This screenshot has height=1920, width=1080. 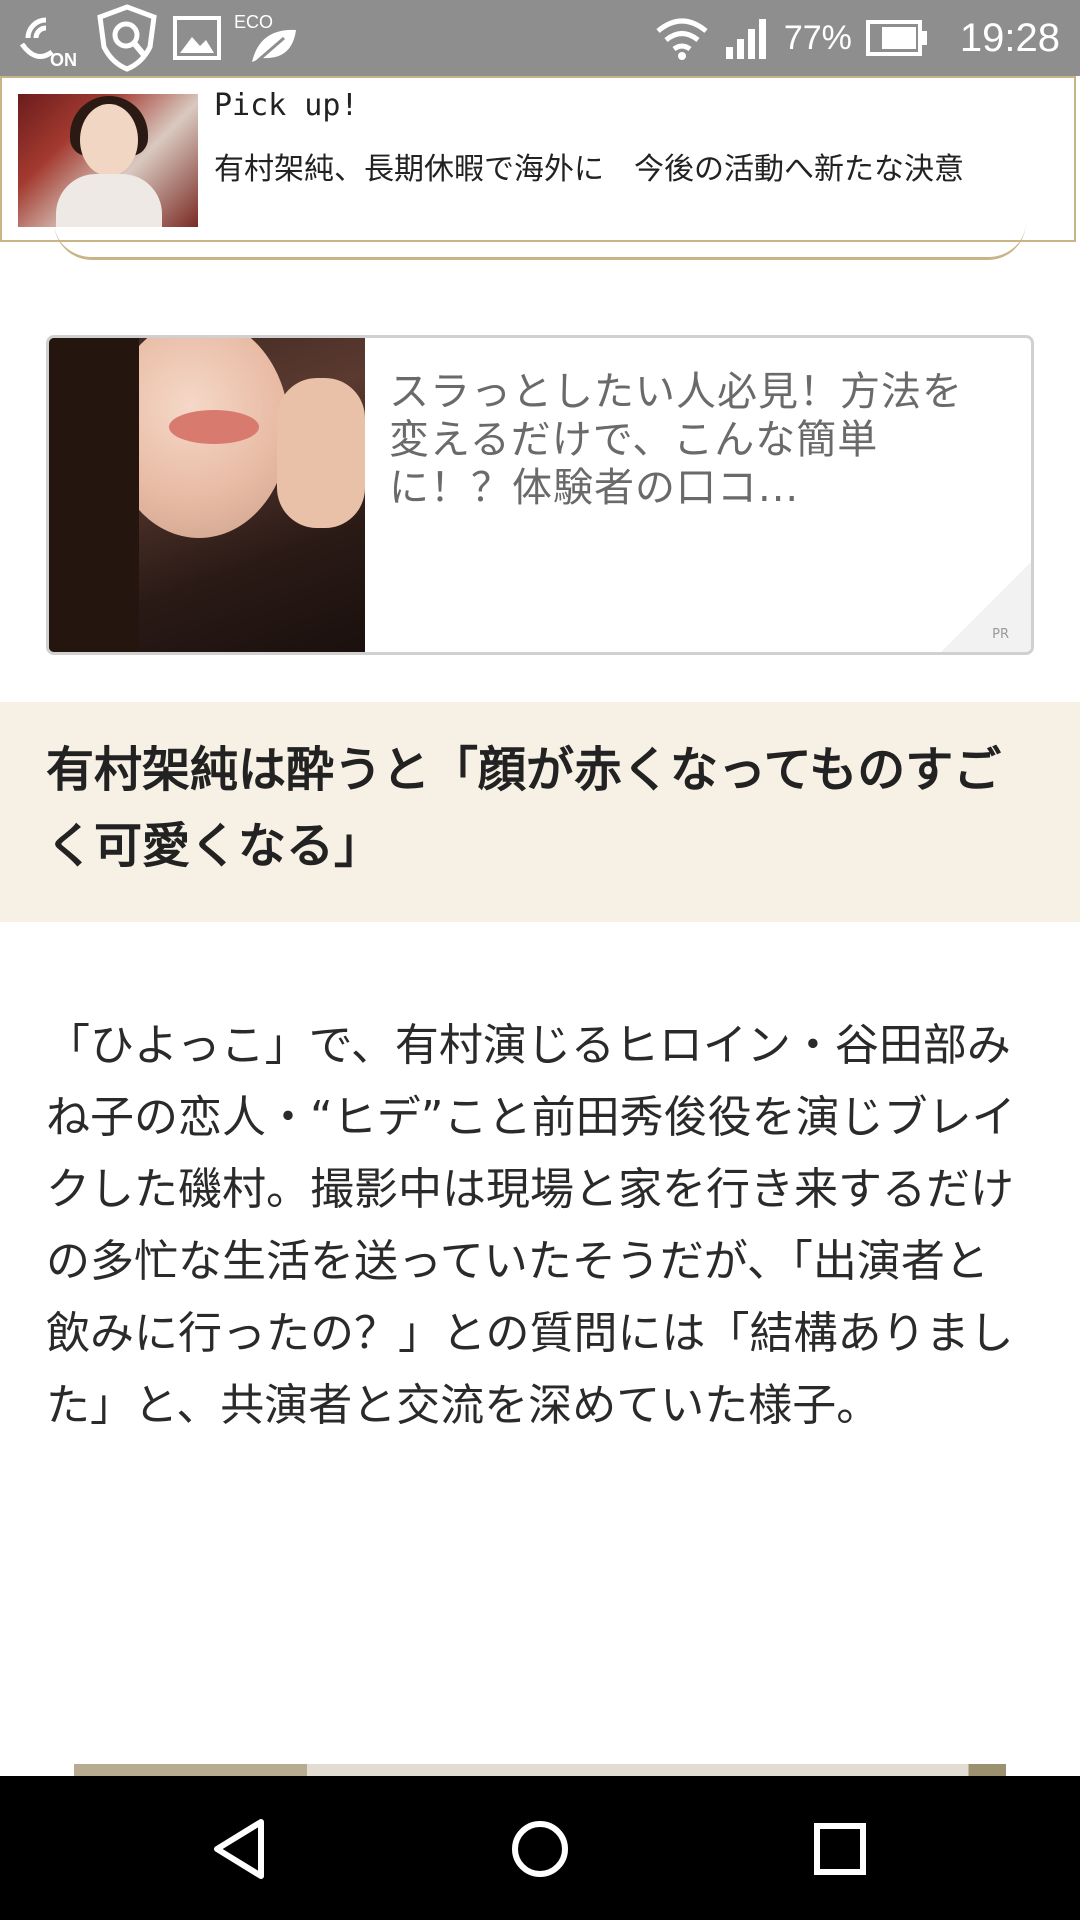 What do you see at coordinates (127, 38) in the screenshot?
I see `shield-icon` at bounding box center [127, 38].